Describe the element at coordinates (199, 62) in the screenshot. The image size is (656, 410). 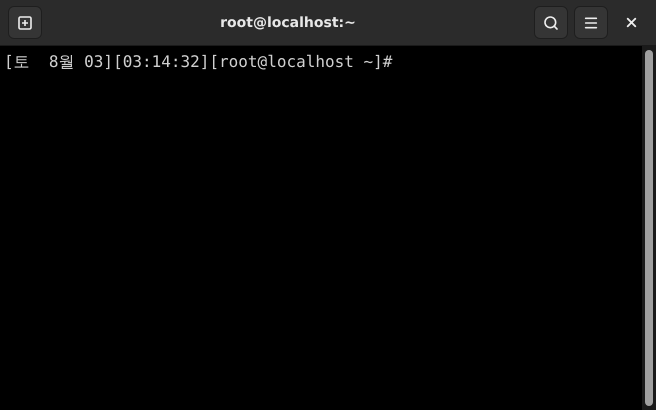
I see `terminal-line: [토 8월 03][03:14:32][root@localhost ~]#` at that location.